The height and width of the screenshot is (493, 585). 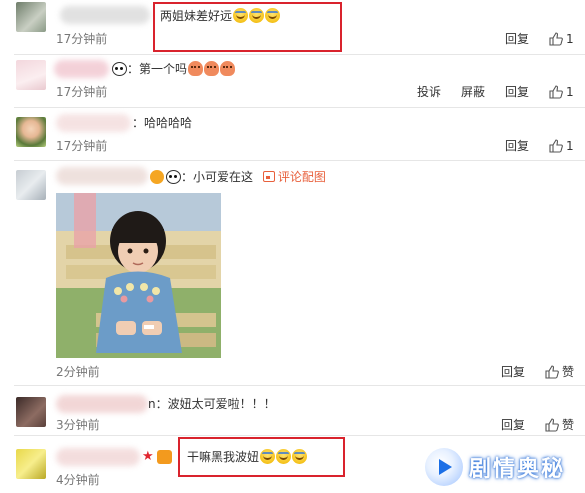 I want to click on comment-image-link: 评论配图, so click(x=294, y=177).